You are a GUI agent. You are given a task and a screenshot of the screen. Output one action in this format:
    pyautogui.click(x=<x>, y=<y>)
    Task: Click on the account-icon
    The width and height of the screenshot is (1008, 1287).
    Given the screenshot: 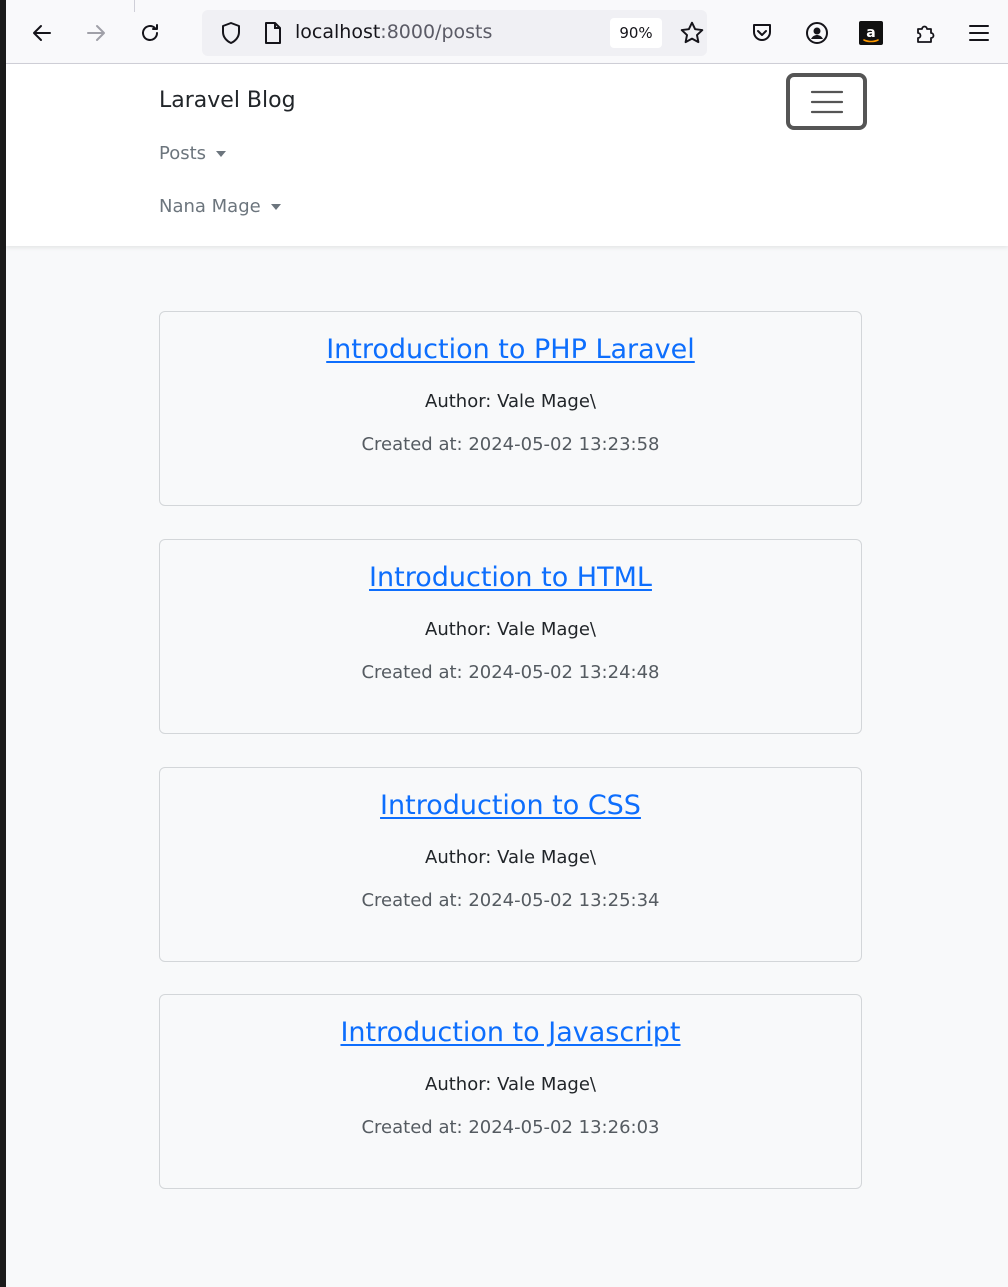 What is the action you would take?
    pyautogui.click(x=817, y=33)
    